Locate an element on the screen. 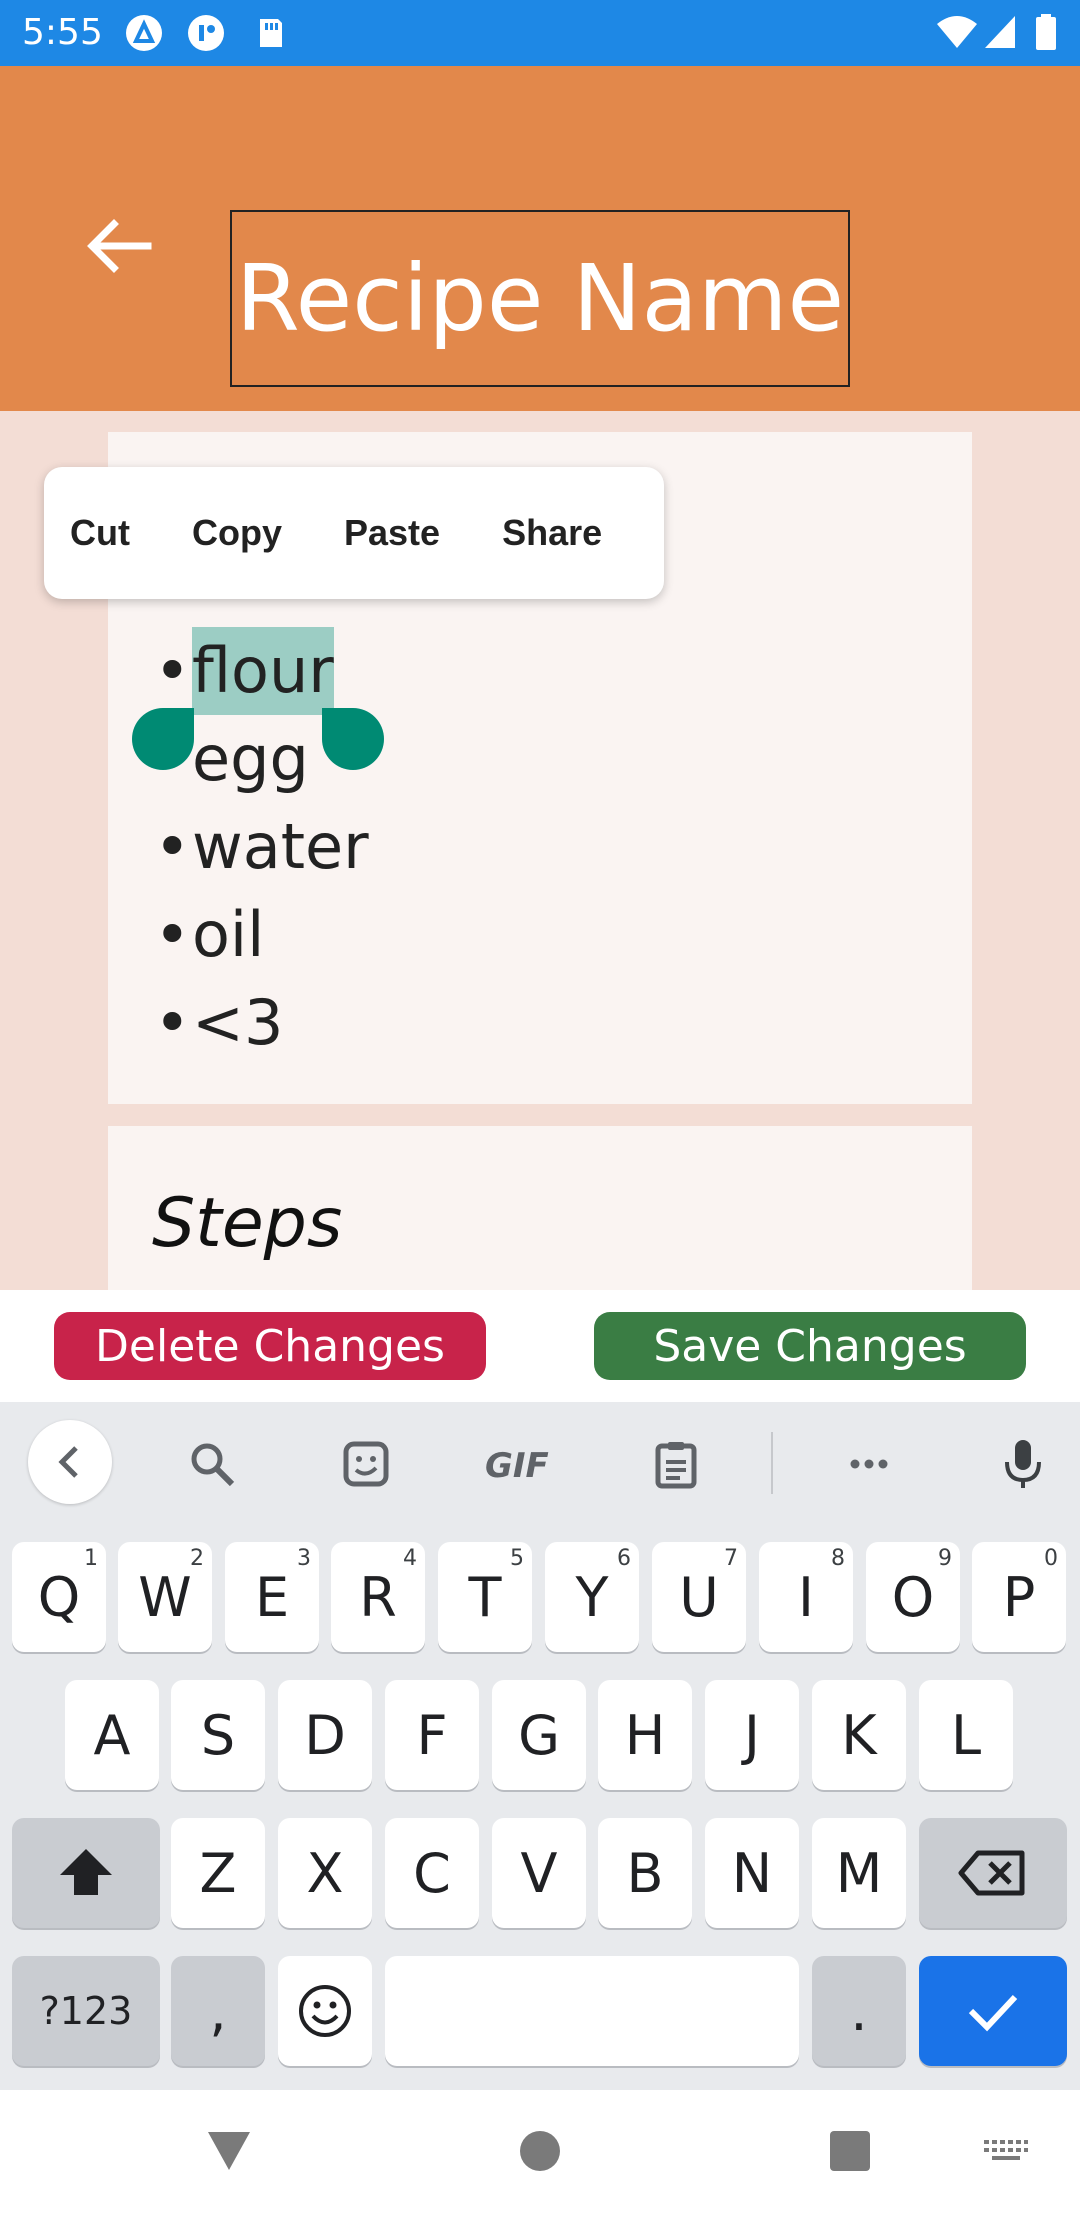 The image size is (1080, 2220). key-e: E3 is located at coordinates (272, 1597).